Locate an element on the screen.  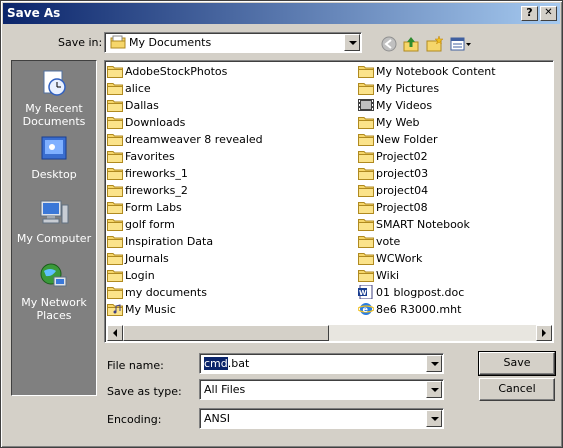
item-name: vote is located at coordinates (388, 241).